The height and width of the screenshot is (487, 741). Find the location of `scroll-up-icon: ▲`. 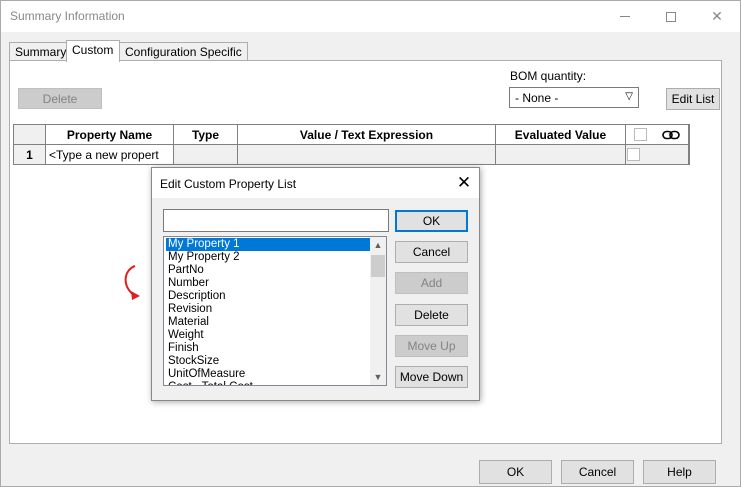

scroll-up-icon: ▲ is located at coordinates (378, 245).